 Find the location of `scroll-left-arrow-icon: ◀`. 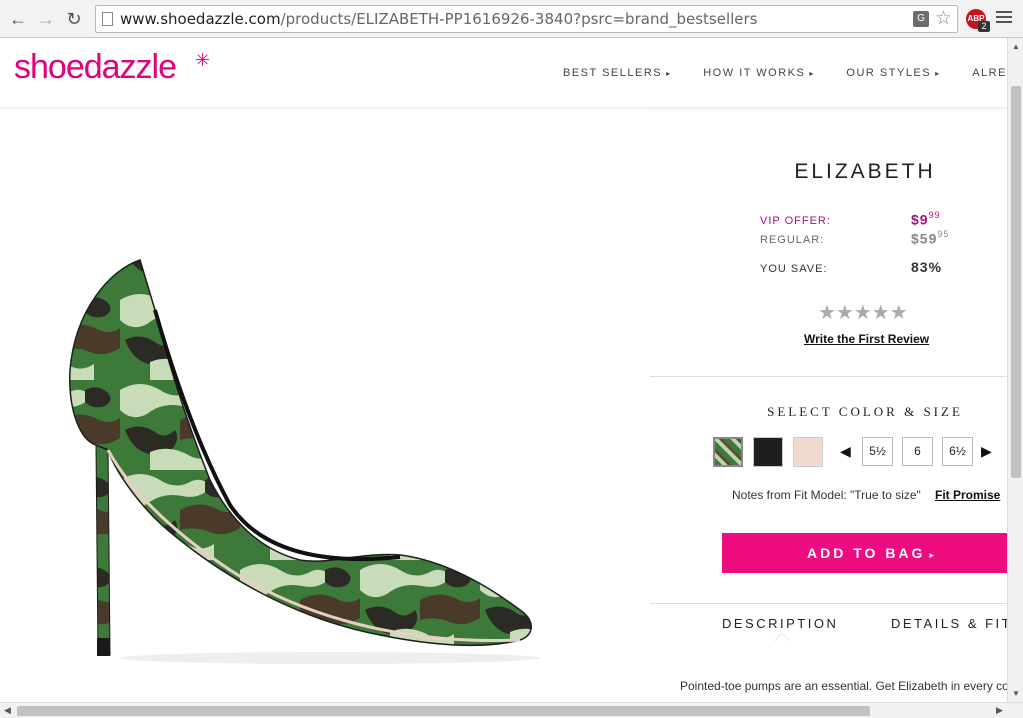

scroll-left-arrow-icon: ◀ is located at coordinates (7, 710).